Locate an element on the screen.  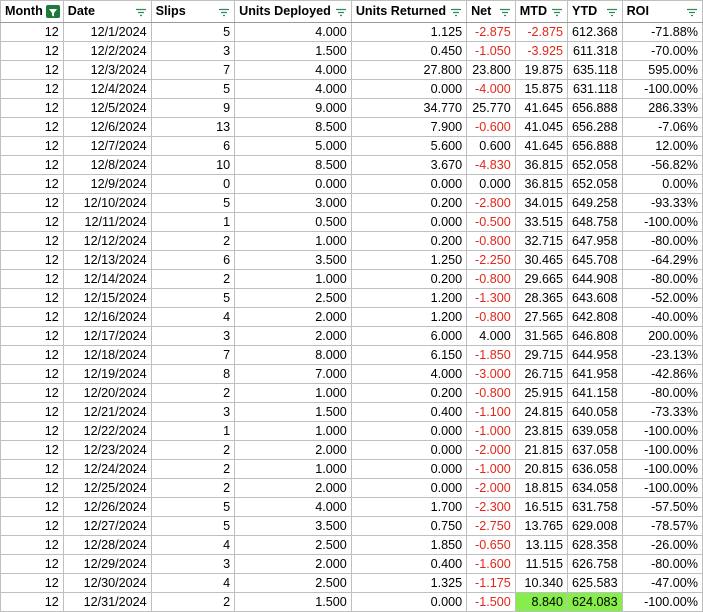
cell-ytd: 624.083 is located at coordinates (595, 602).